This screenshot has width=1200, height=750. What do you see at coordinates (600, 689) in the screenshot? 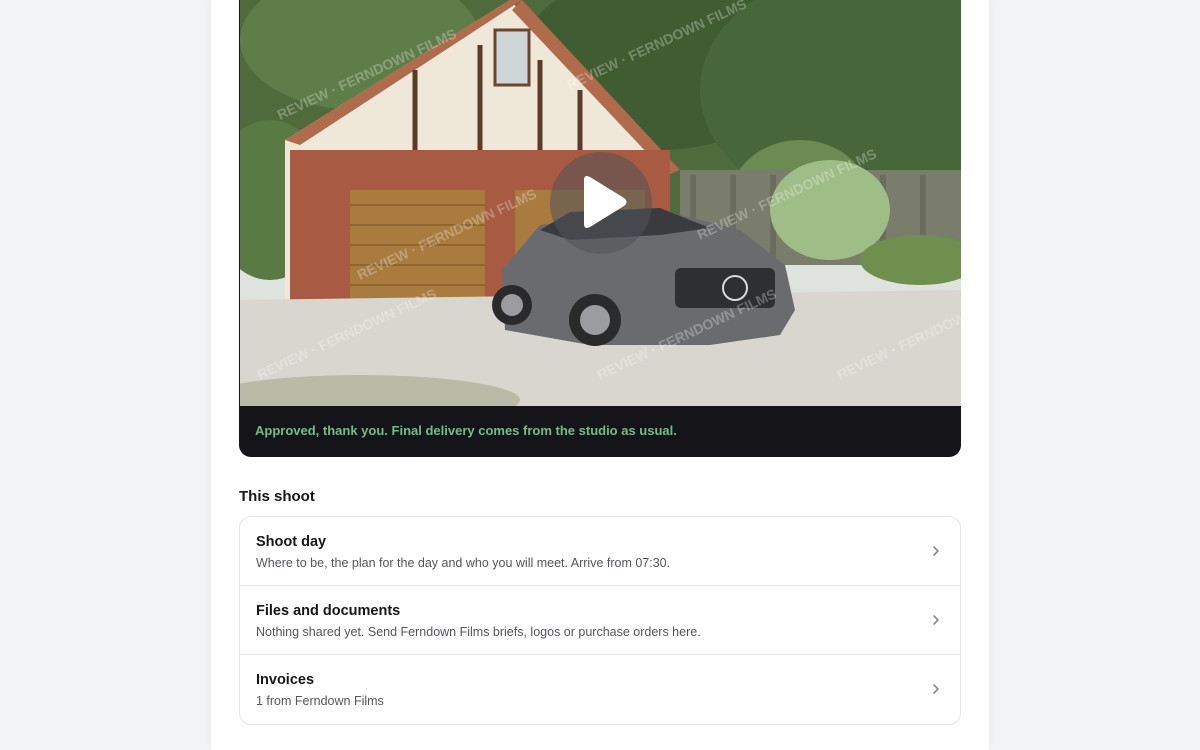
I see `list-item-invoices: Invoices 1 from Ferndown Films` at bounding box center [600, 689].